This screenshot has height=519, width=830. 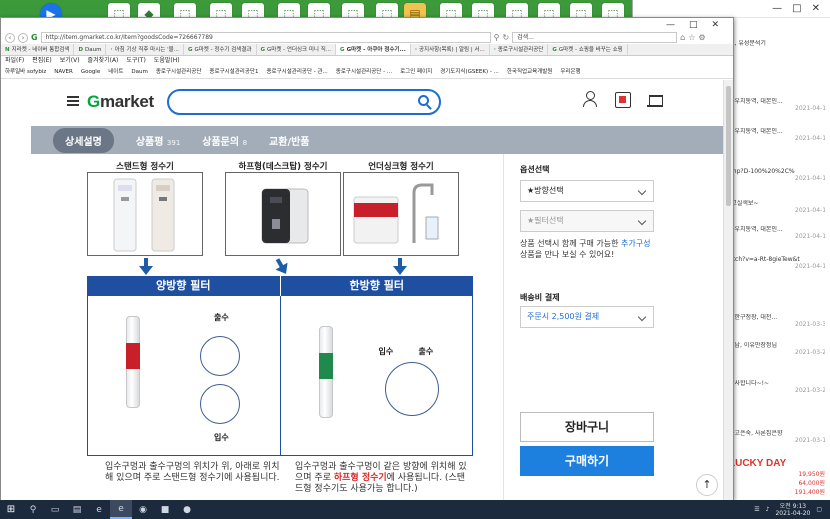 What do you see at coordinates (38, 49) in the screenshot?
I see `tab-item: N 지라켓 - 네이버 통합검색` at bounding box center [38, 49].